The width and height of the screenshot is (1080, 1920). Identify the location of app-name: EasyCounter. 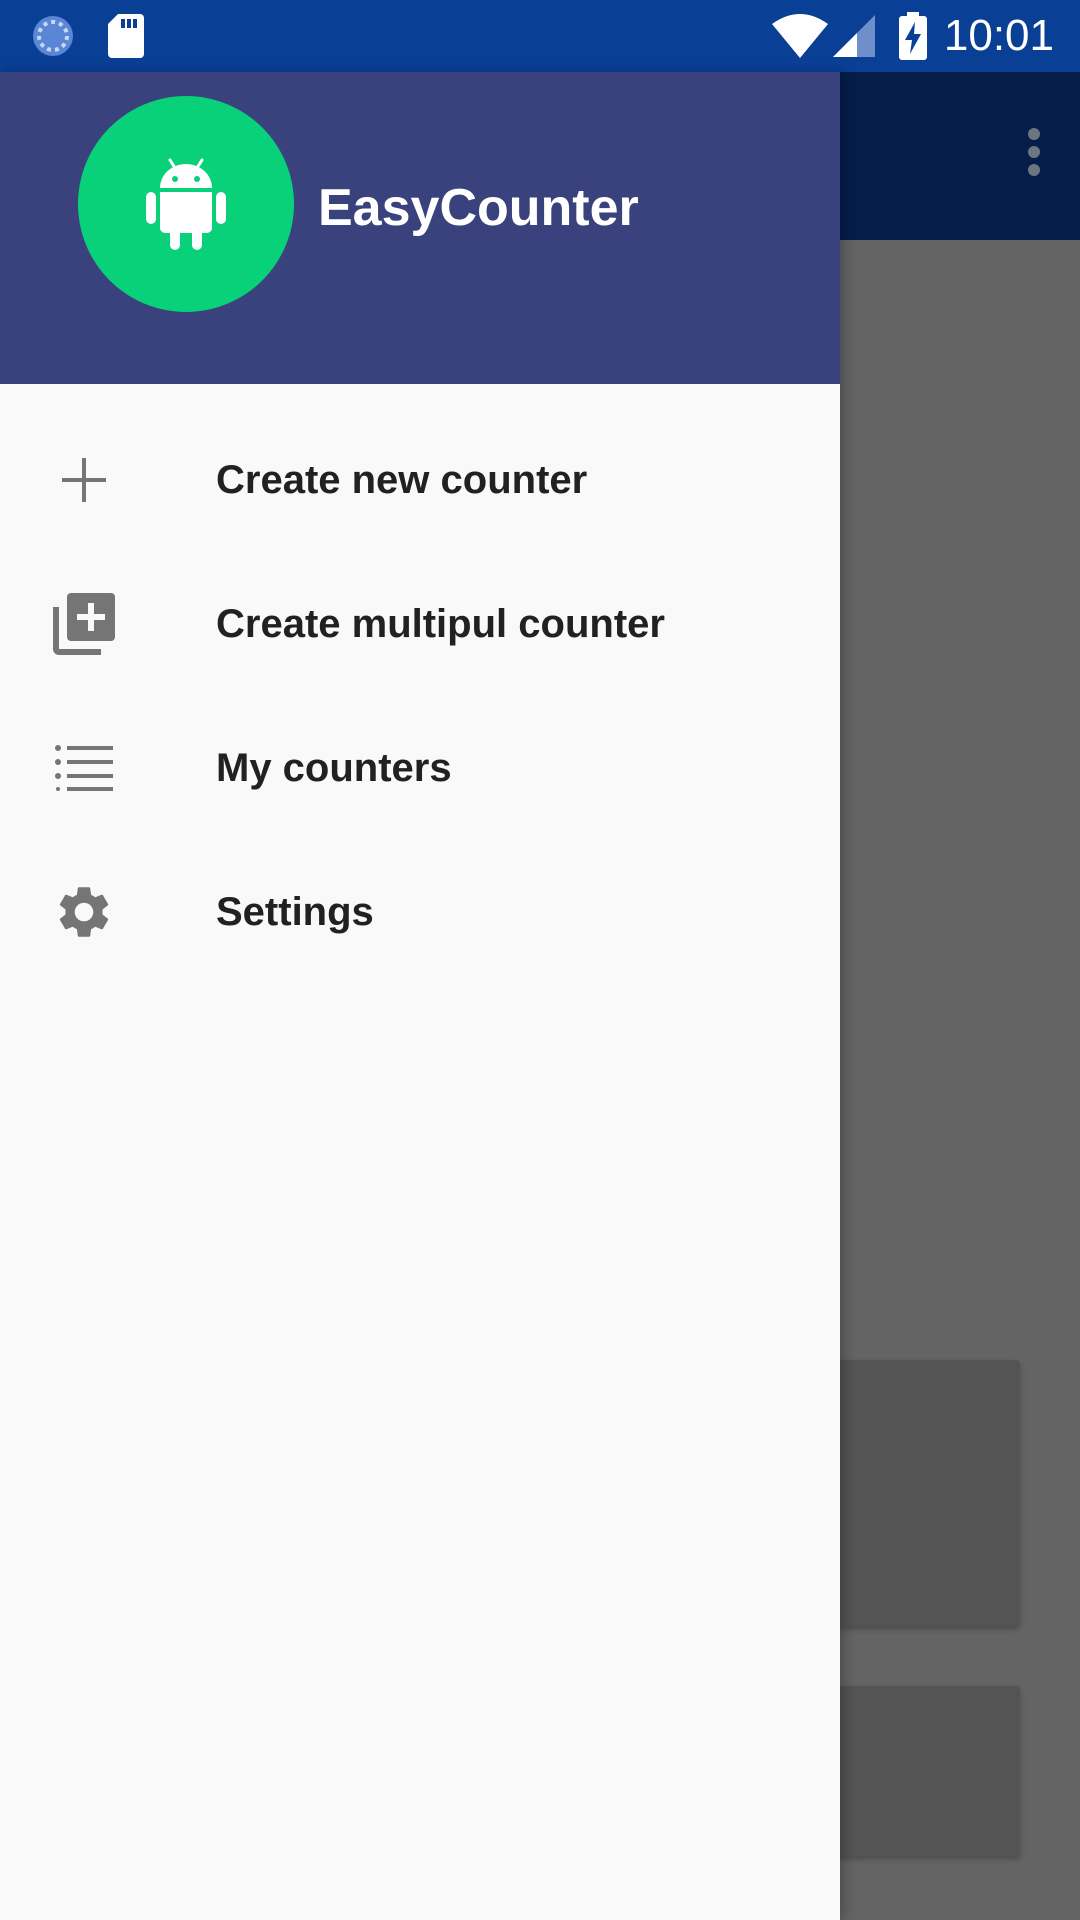
(478, 208).